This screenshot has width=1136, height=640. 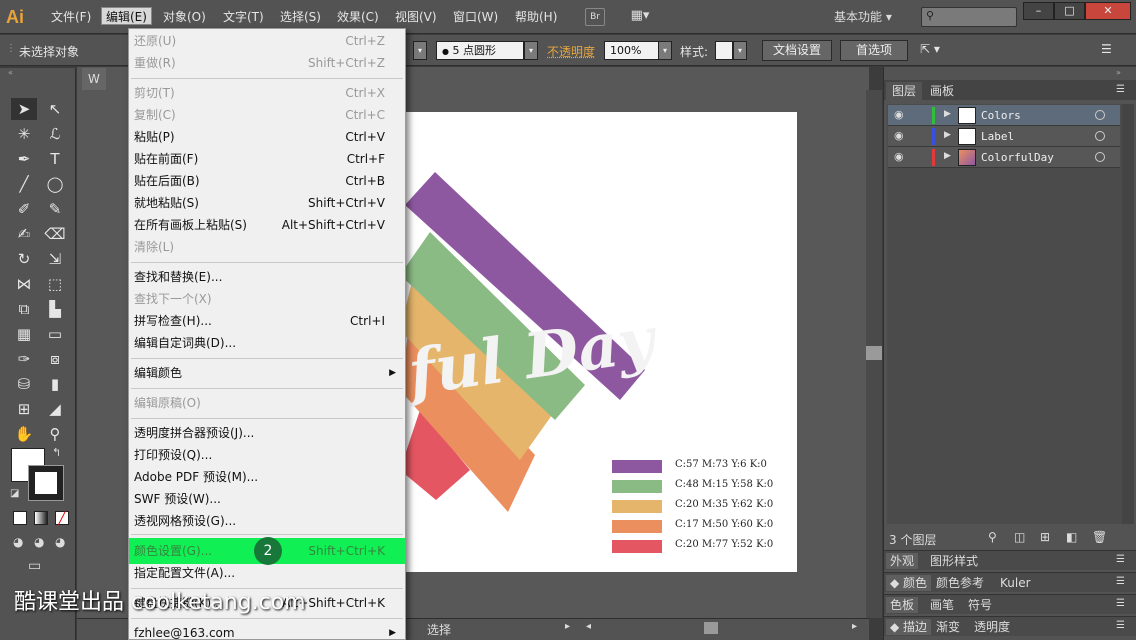 I want to click on grip-handle: ⋮, so click(x=11, y=48).